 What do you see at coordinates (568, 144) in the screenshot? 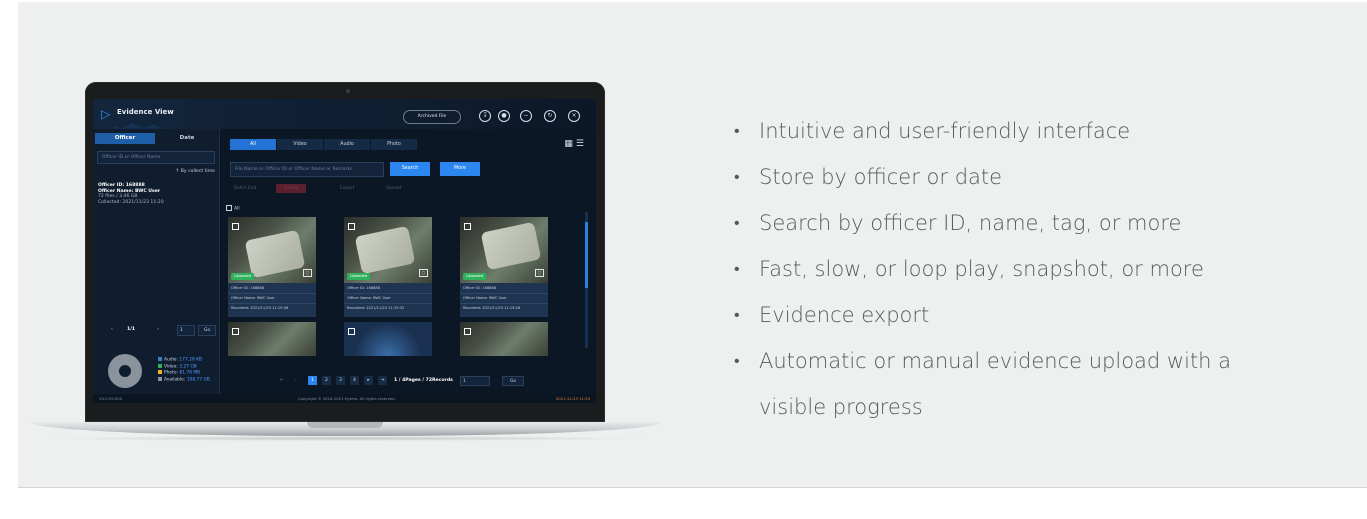
I see `grid-view-icon: ▦` at bounding box center [568, 144].